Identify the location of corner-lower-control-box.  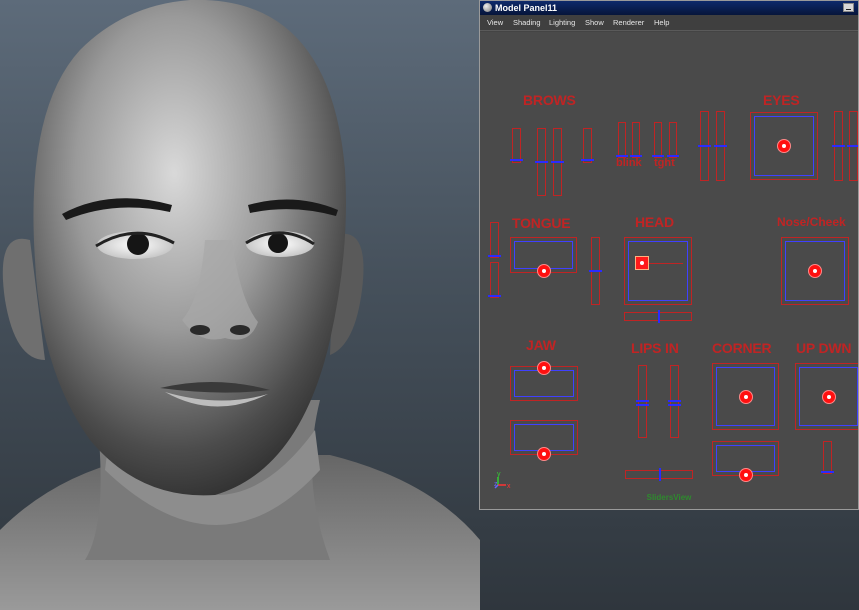
(745, 461).